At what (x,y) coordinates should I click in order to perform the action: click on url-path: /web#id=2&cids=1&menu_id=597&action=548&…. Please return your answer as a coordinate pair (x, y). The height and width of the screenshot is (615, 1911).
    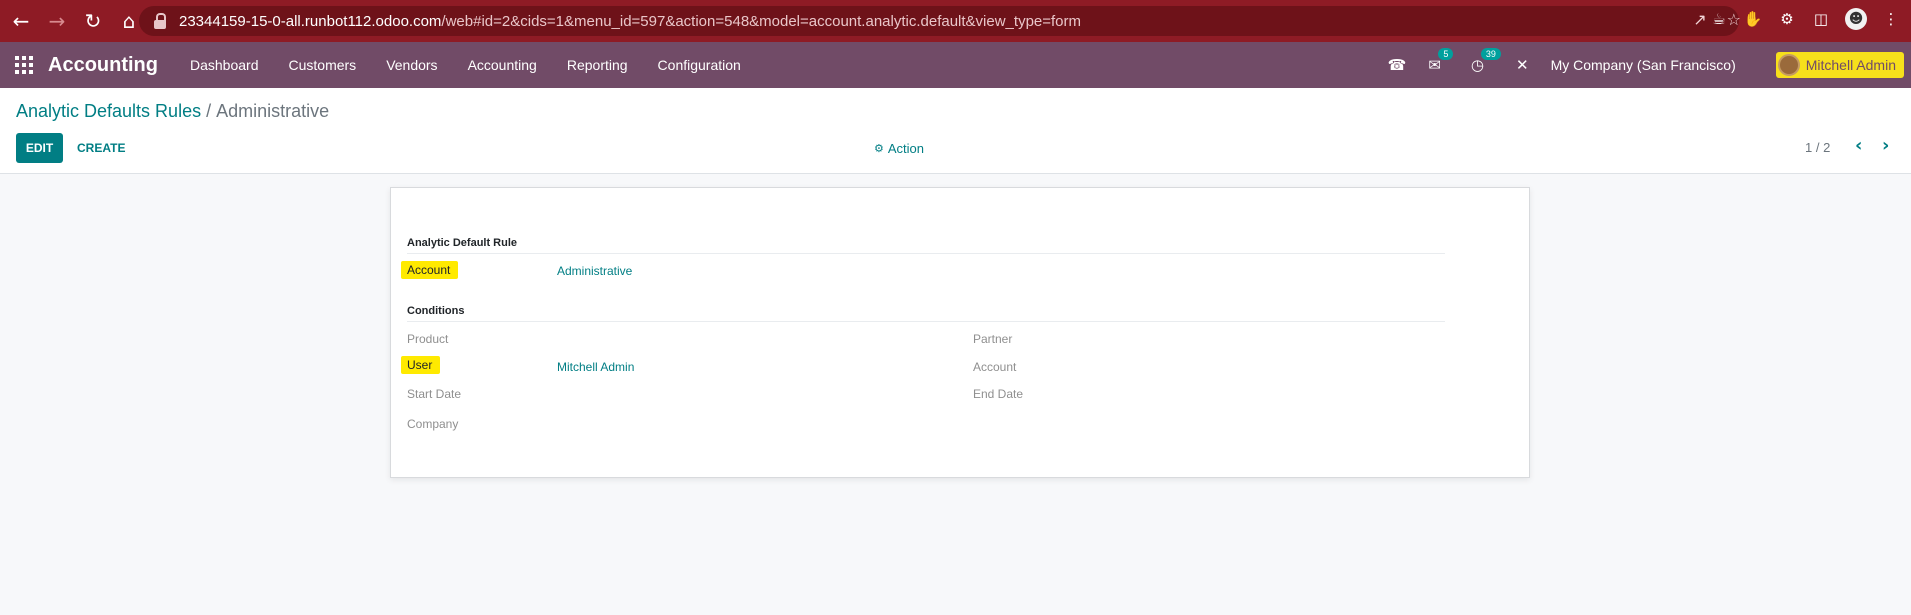
    Looking at the image, I should click on (761, 21).